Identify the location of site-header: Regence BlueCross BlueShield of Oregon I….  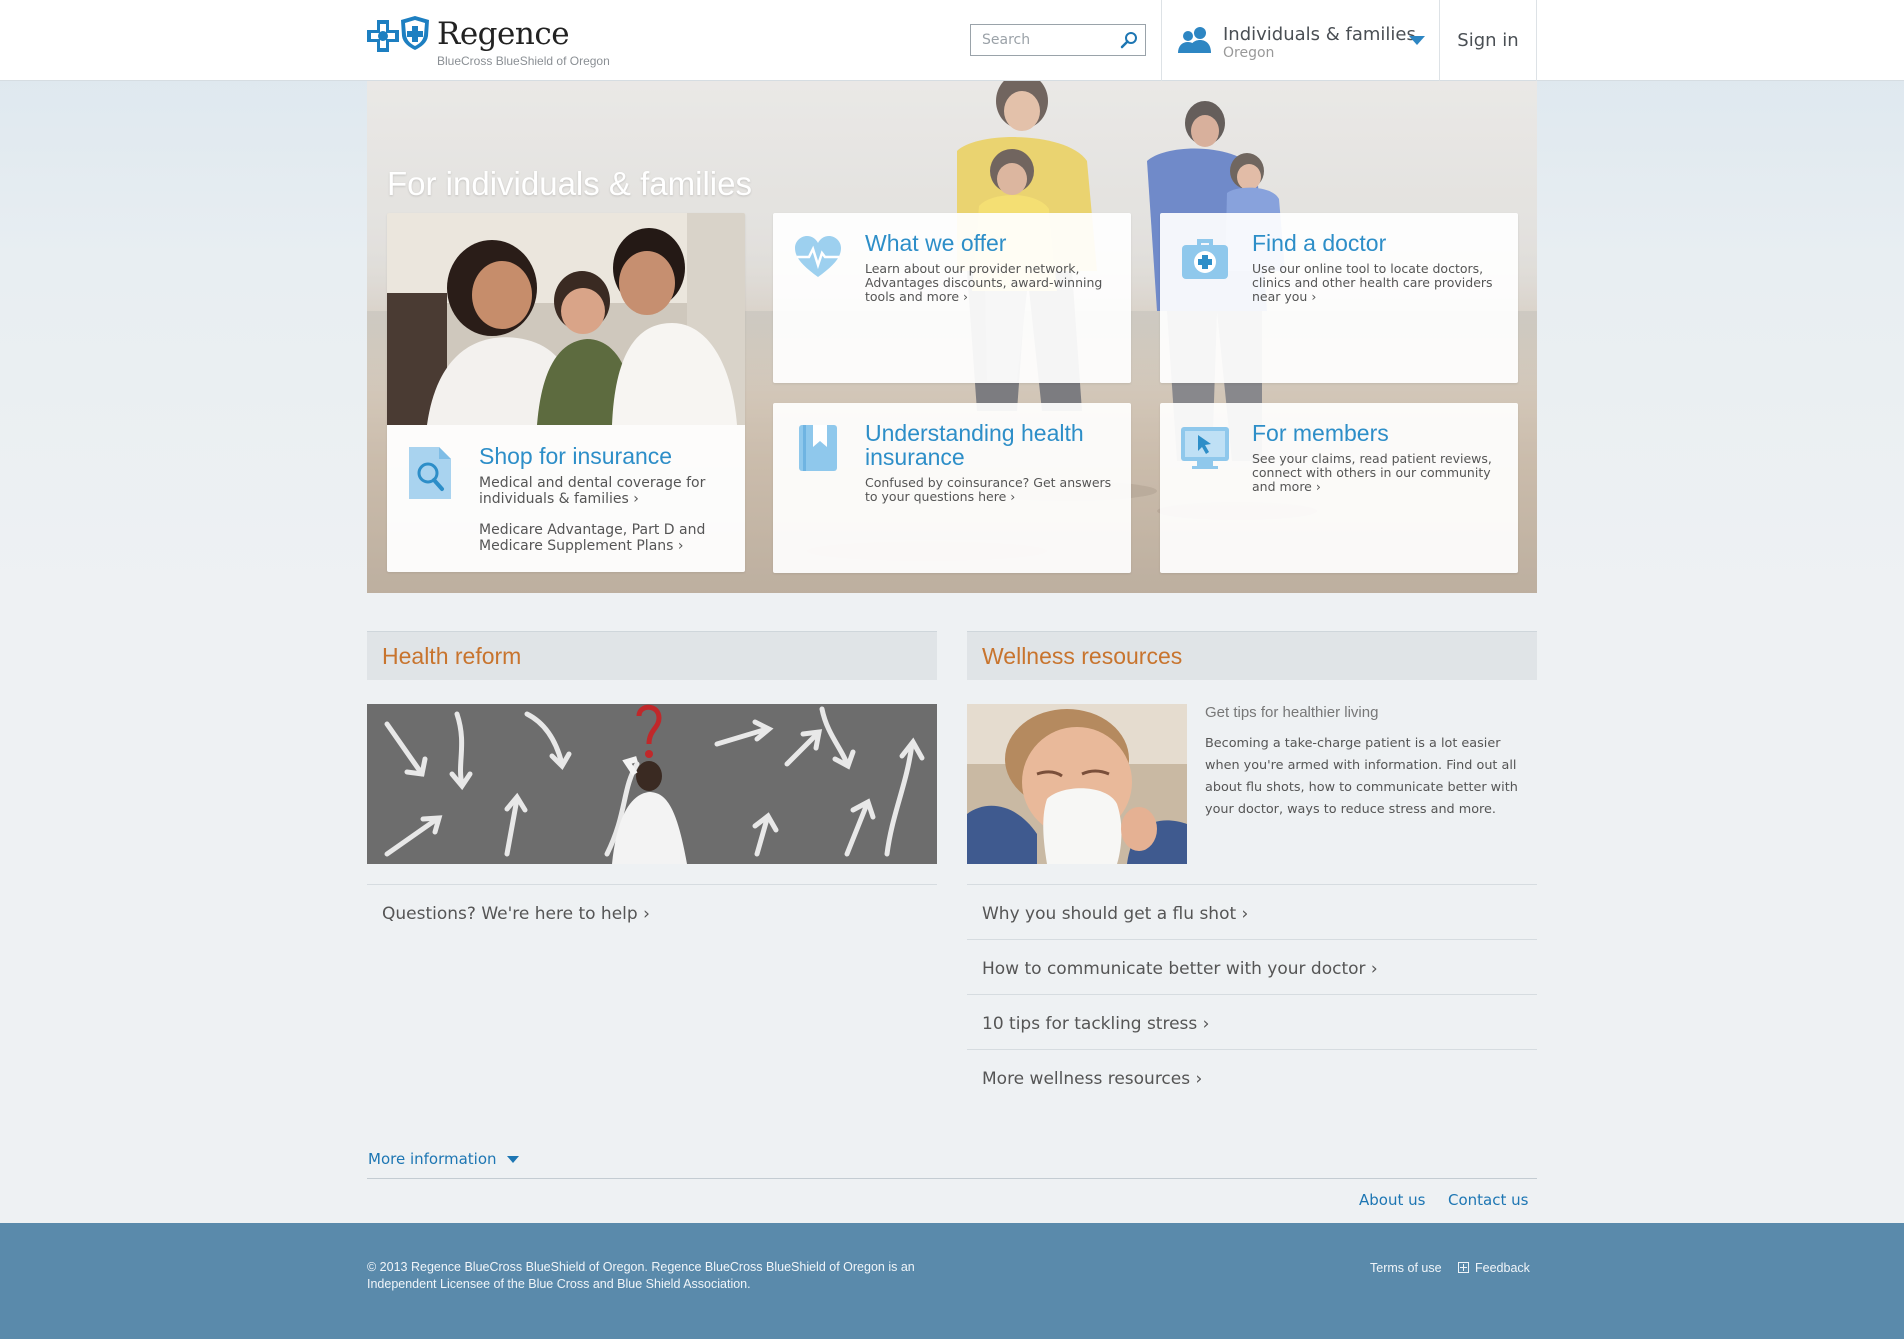
(952, 40).